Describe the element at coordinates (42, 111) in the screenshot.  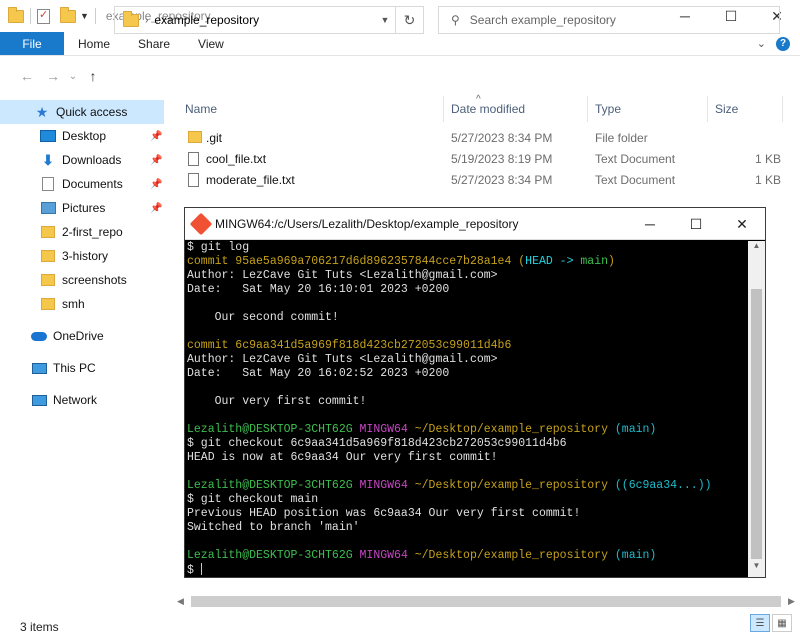
I see `star-icon: ★` at that location.